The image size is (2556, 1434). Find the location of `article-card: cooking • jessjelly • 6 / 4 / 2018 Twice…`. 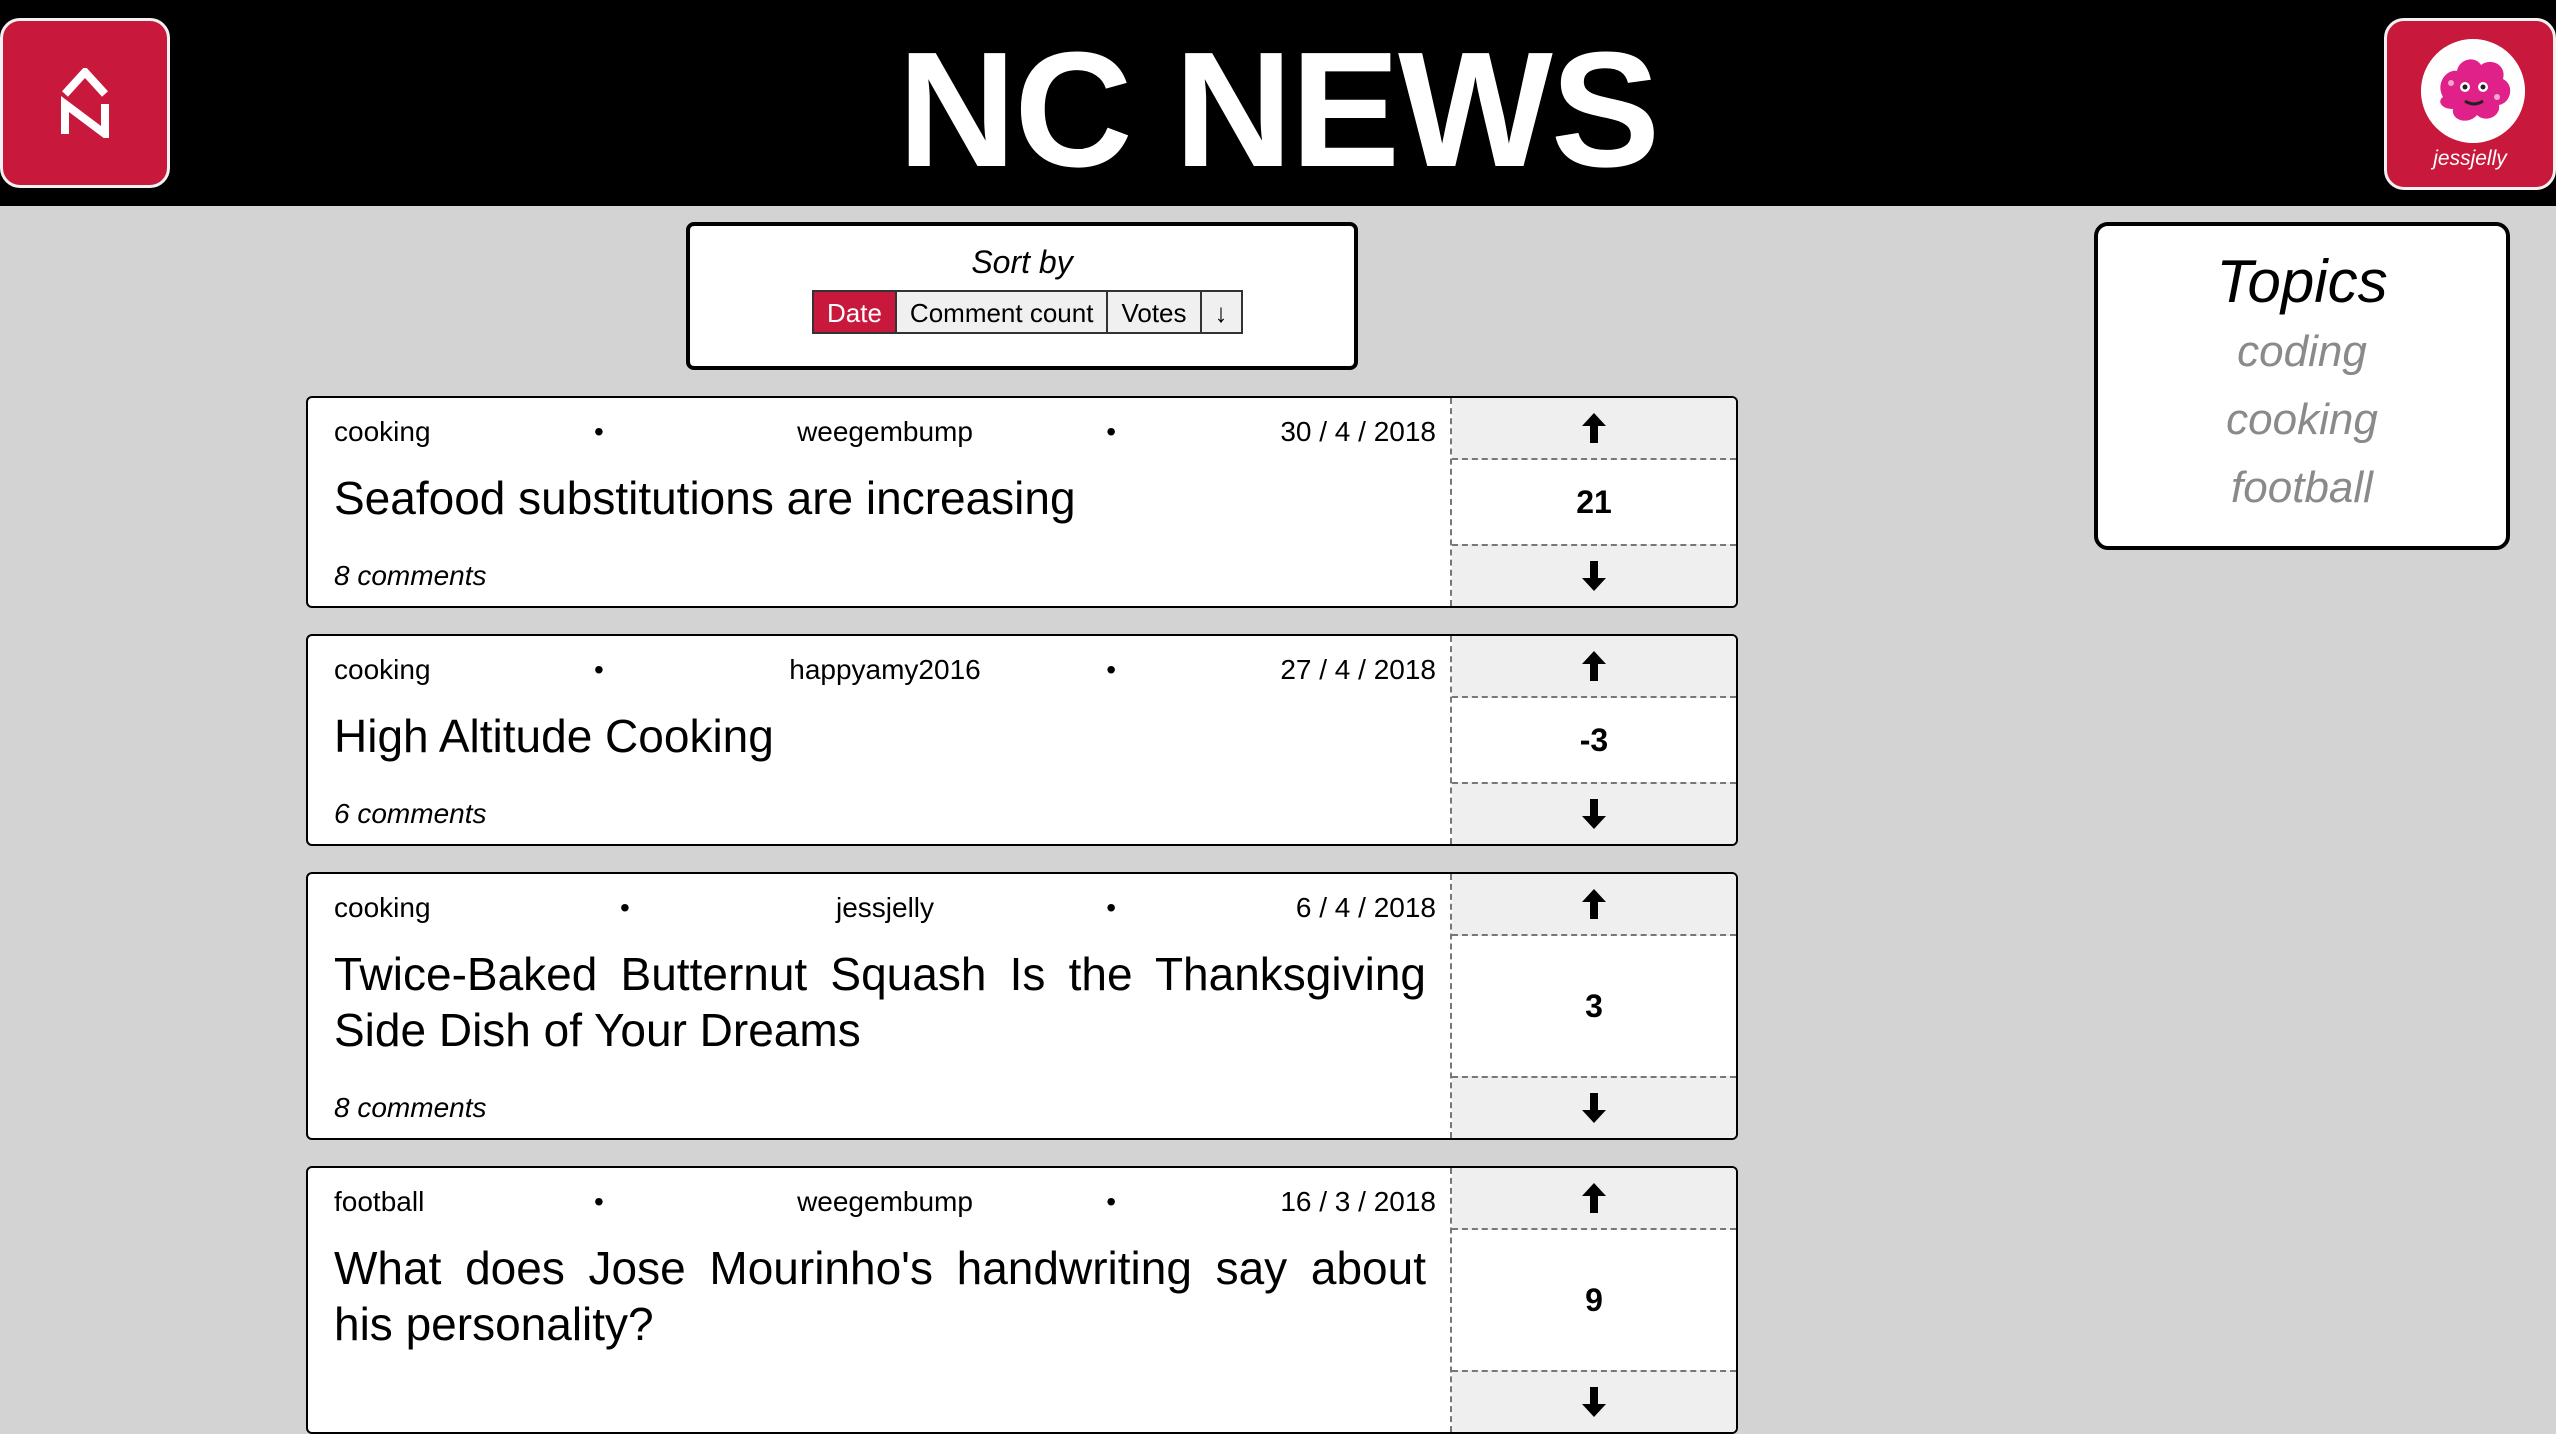

article-card: cooking • jessjelly • 6 / 4 / 2018 Twice… is located at coordinates (1022, 1006).